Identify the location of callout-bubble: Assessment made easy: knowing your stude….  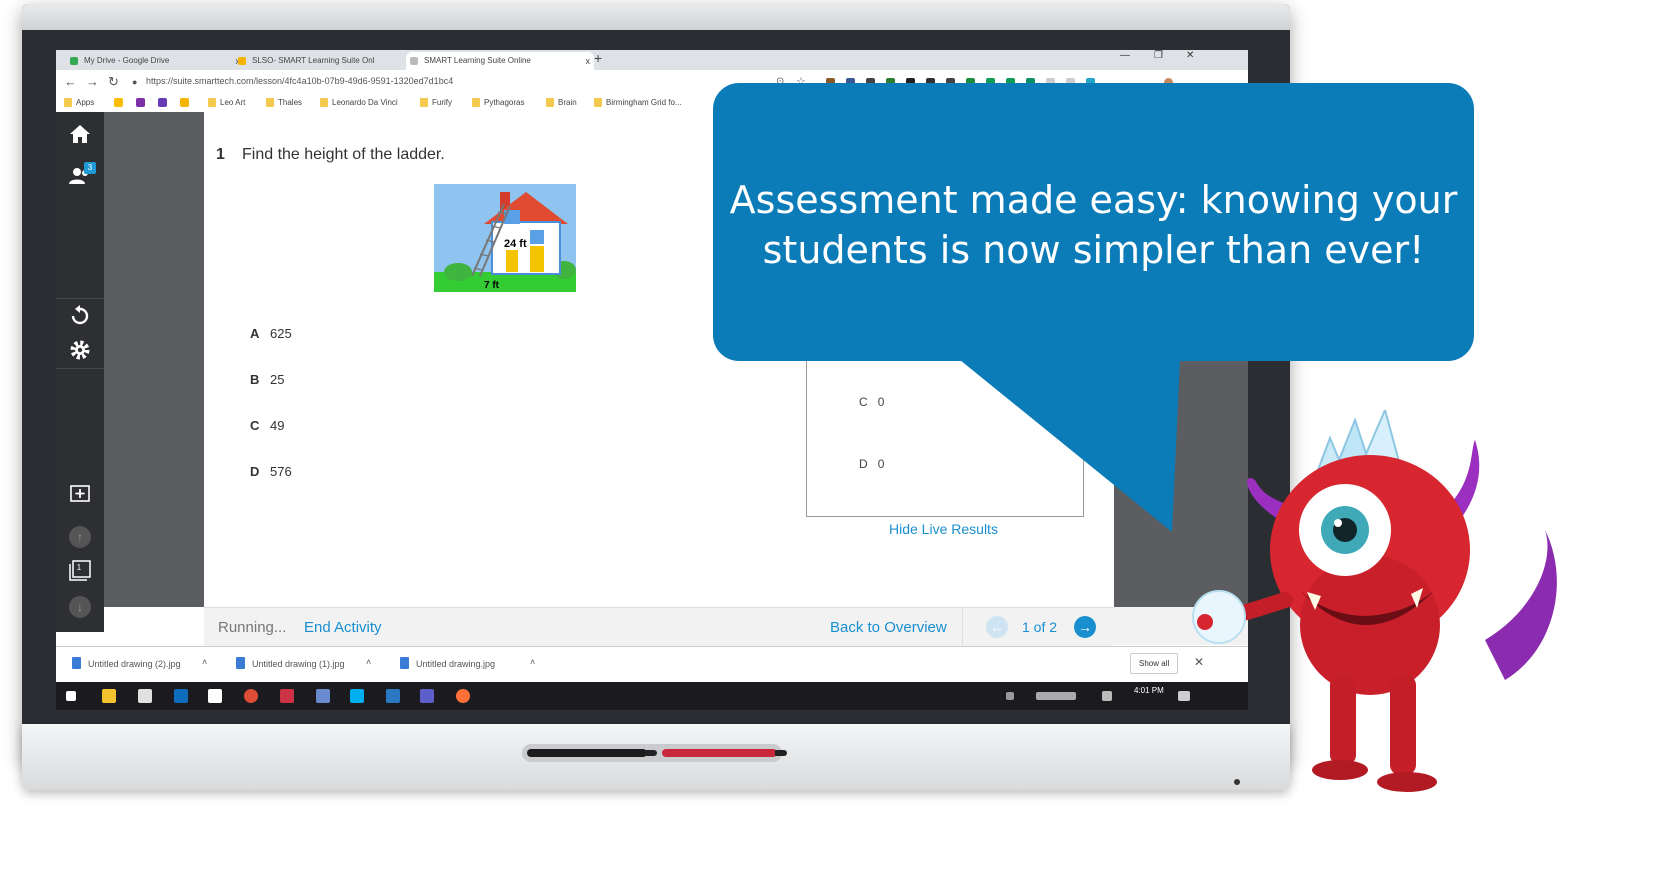
(1093, 222).